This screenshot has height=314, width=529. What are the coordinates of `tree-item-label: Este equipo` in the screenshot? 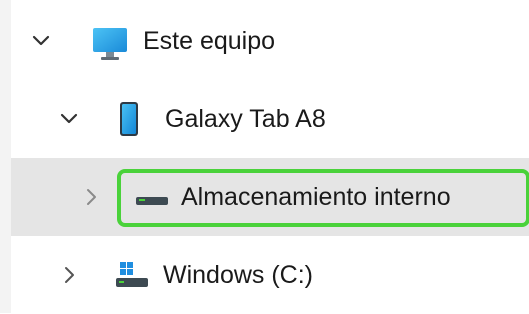 It's located at (209, 40).